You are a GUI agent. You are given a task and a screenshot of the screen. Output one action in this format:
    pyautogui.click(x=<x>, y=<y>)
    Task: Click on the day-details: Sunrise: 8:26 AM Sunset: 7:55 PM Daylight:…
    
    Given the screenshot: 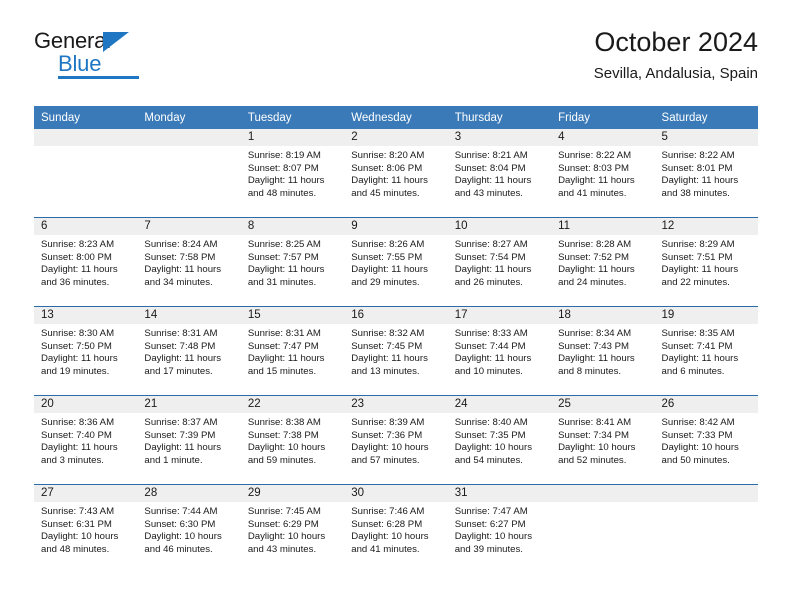 What is the action you would take?
    pyautogui.click(x=395, y=262)
    